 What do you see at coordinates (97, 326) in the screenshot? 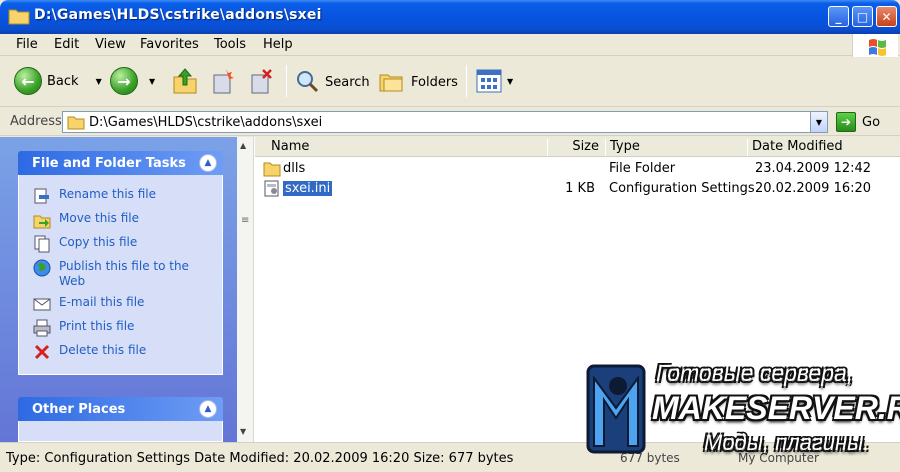
I see `task-label: Print this file` at bounding box center [97, 326].